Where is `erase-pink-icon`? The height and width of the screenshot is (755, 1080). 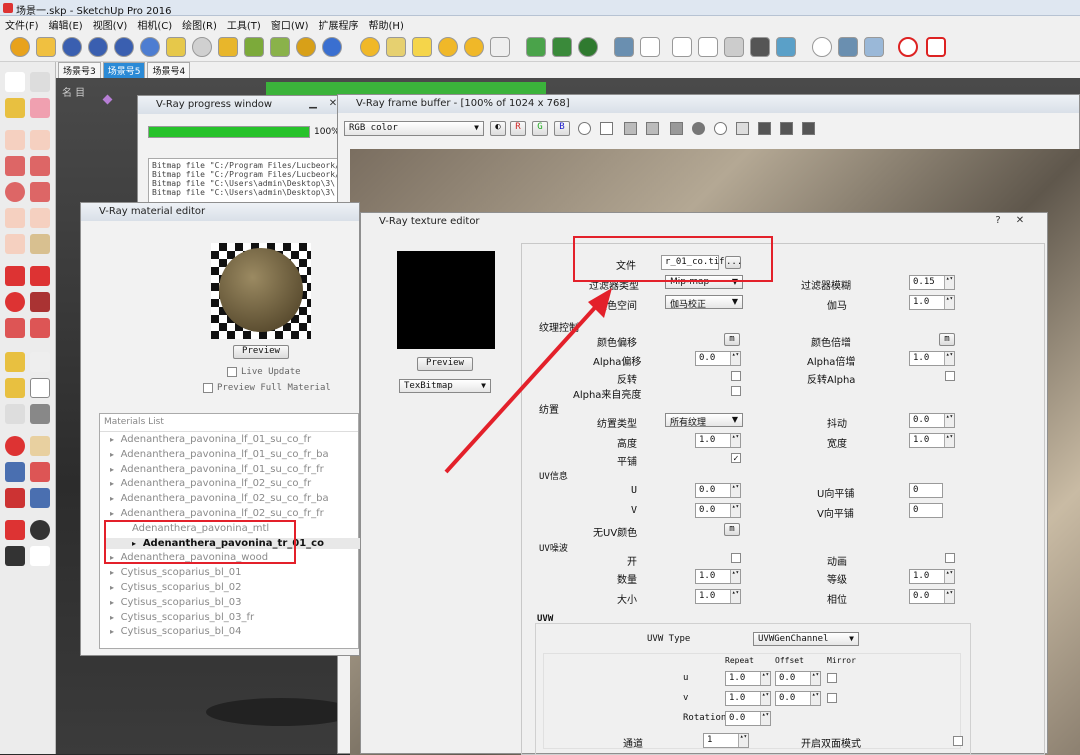
erase-pink-icon is located at coordinates (40, 108).